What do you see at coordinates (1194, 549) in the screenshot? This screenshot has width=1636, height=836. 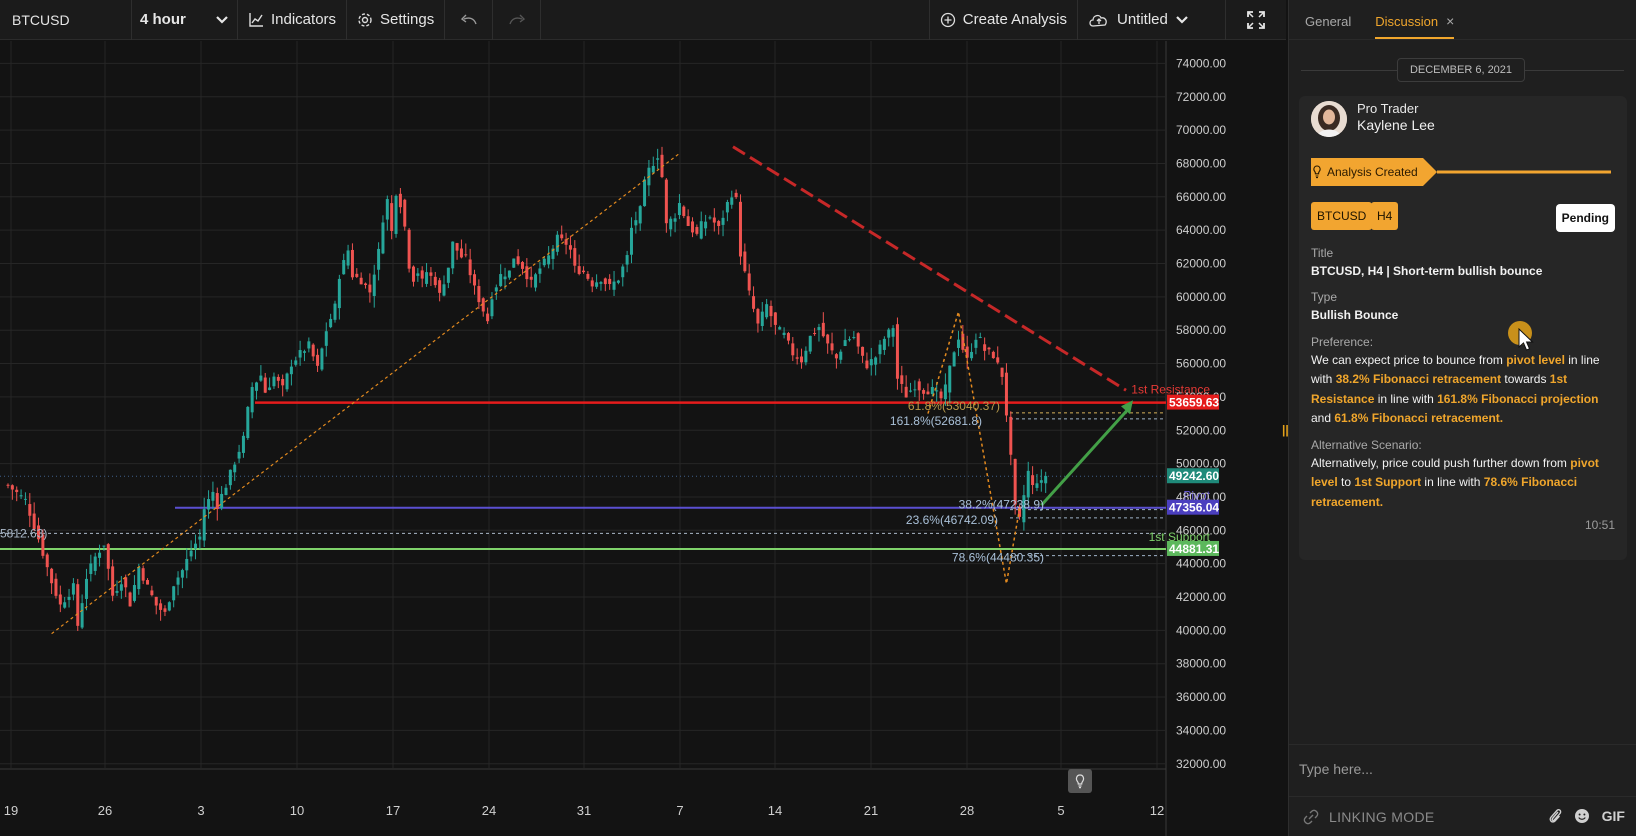 I see `support-price-tag: 44881.31` at bounding box center [1194, 549].